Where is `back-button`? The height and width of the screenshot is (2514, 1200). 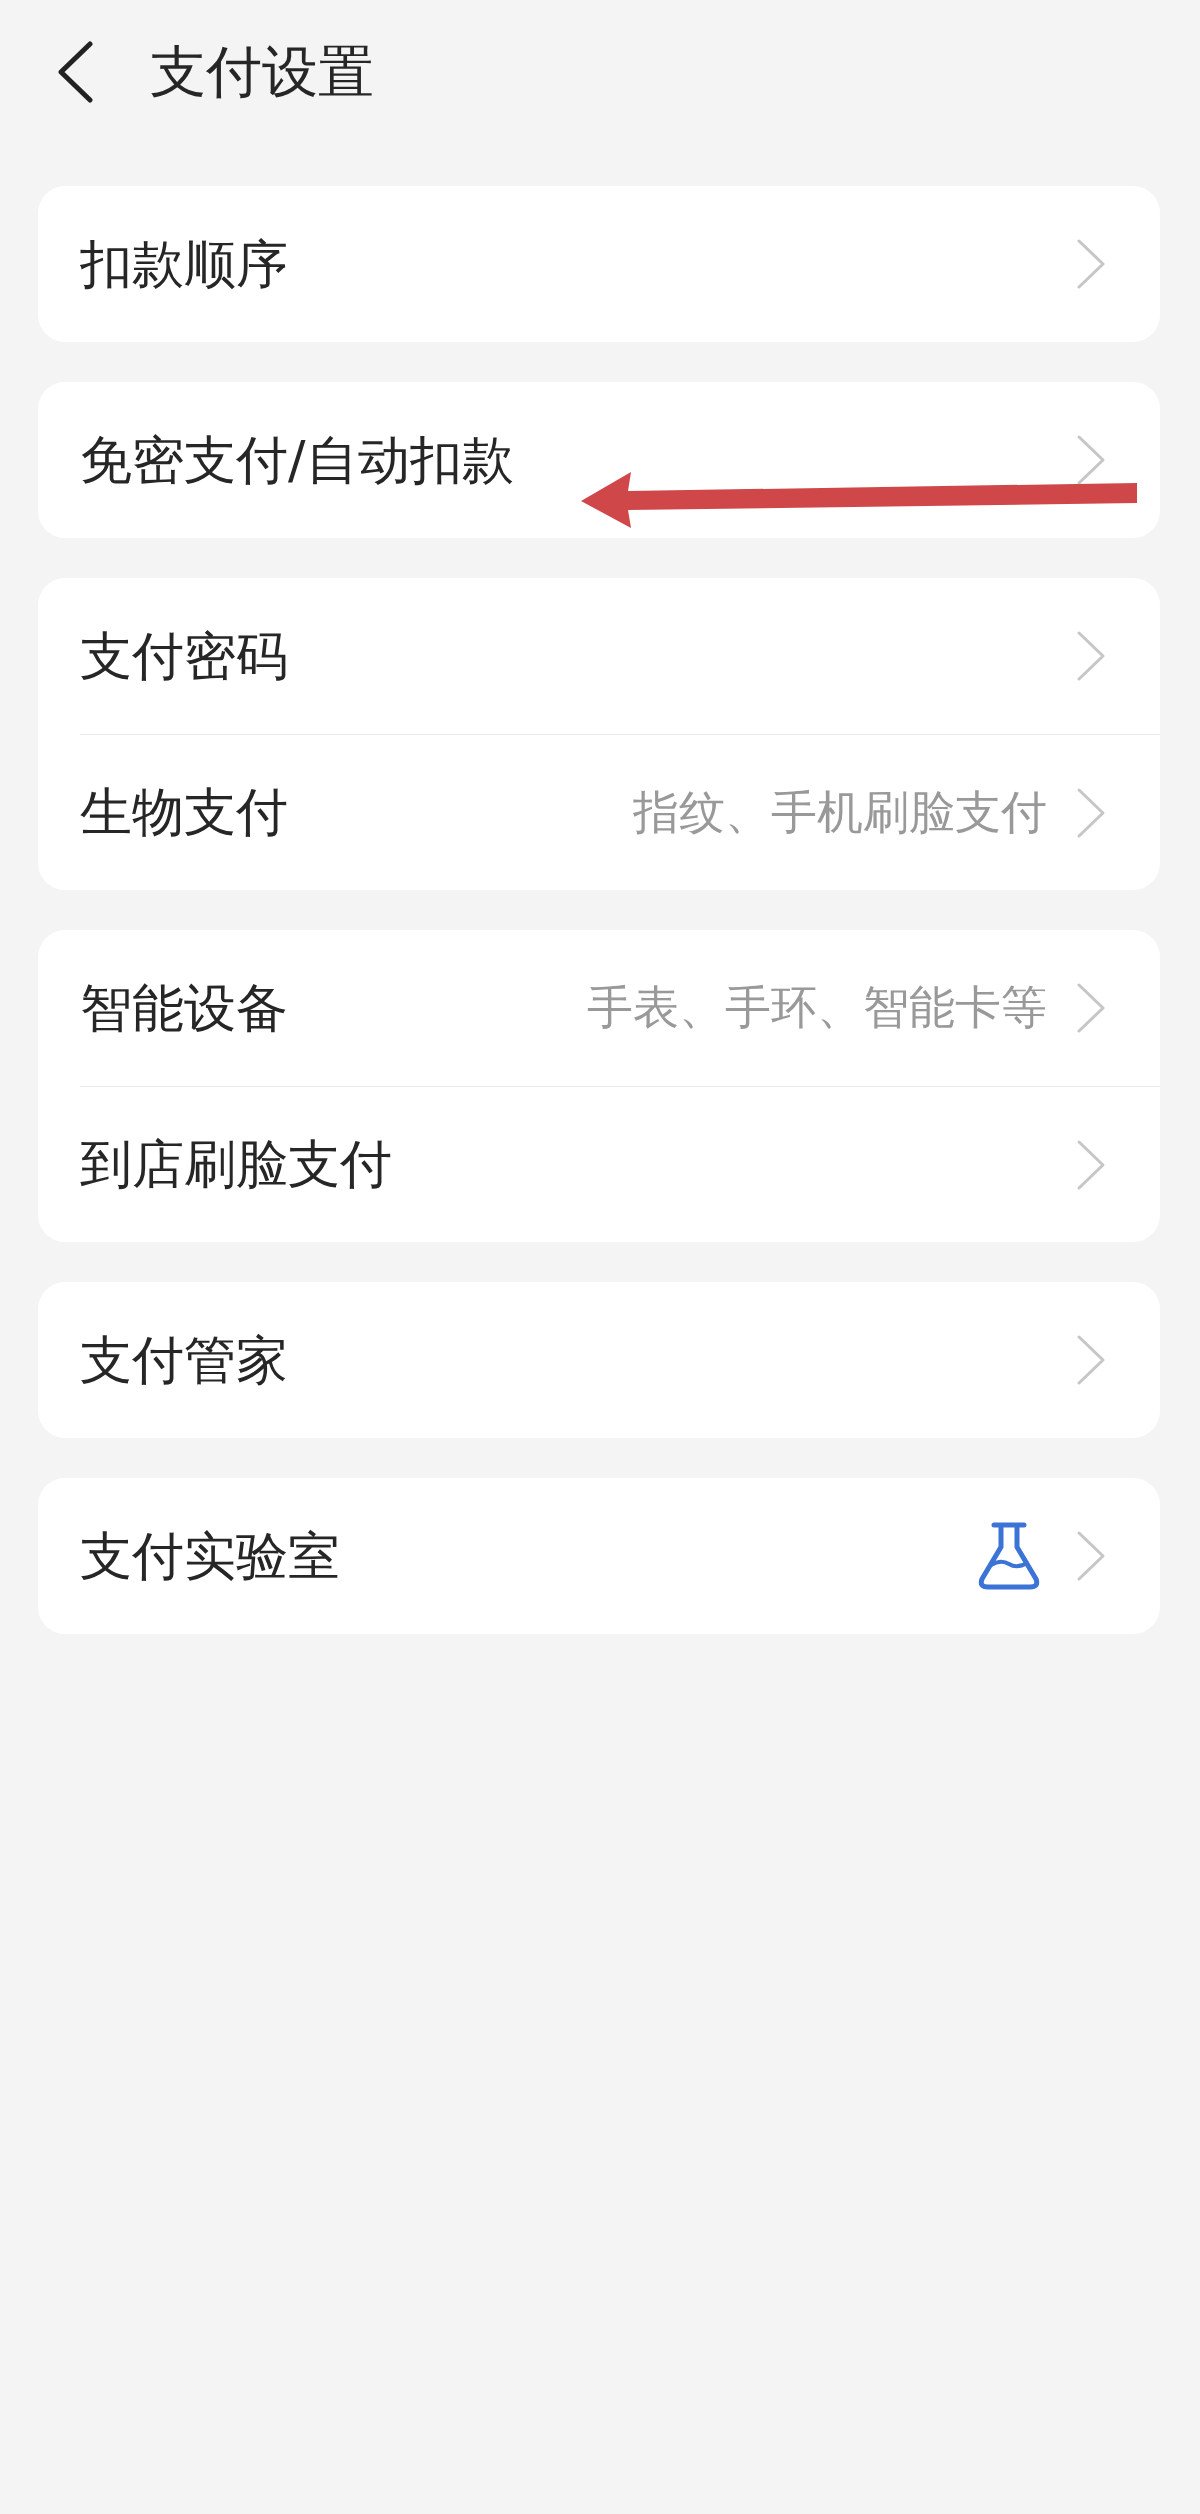
back-button is located at coordinates (75, 72).